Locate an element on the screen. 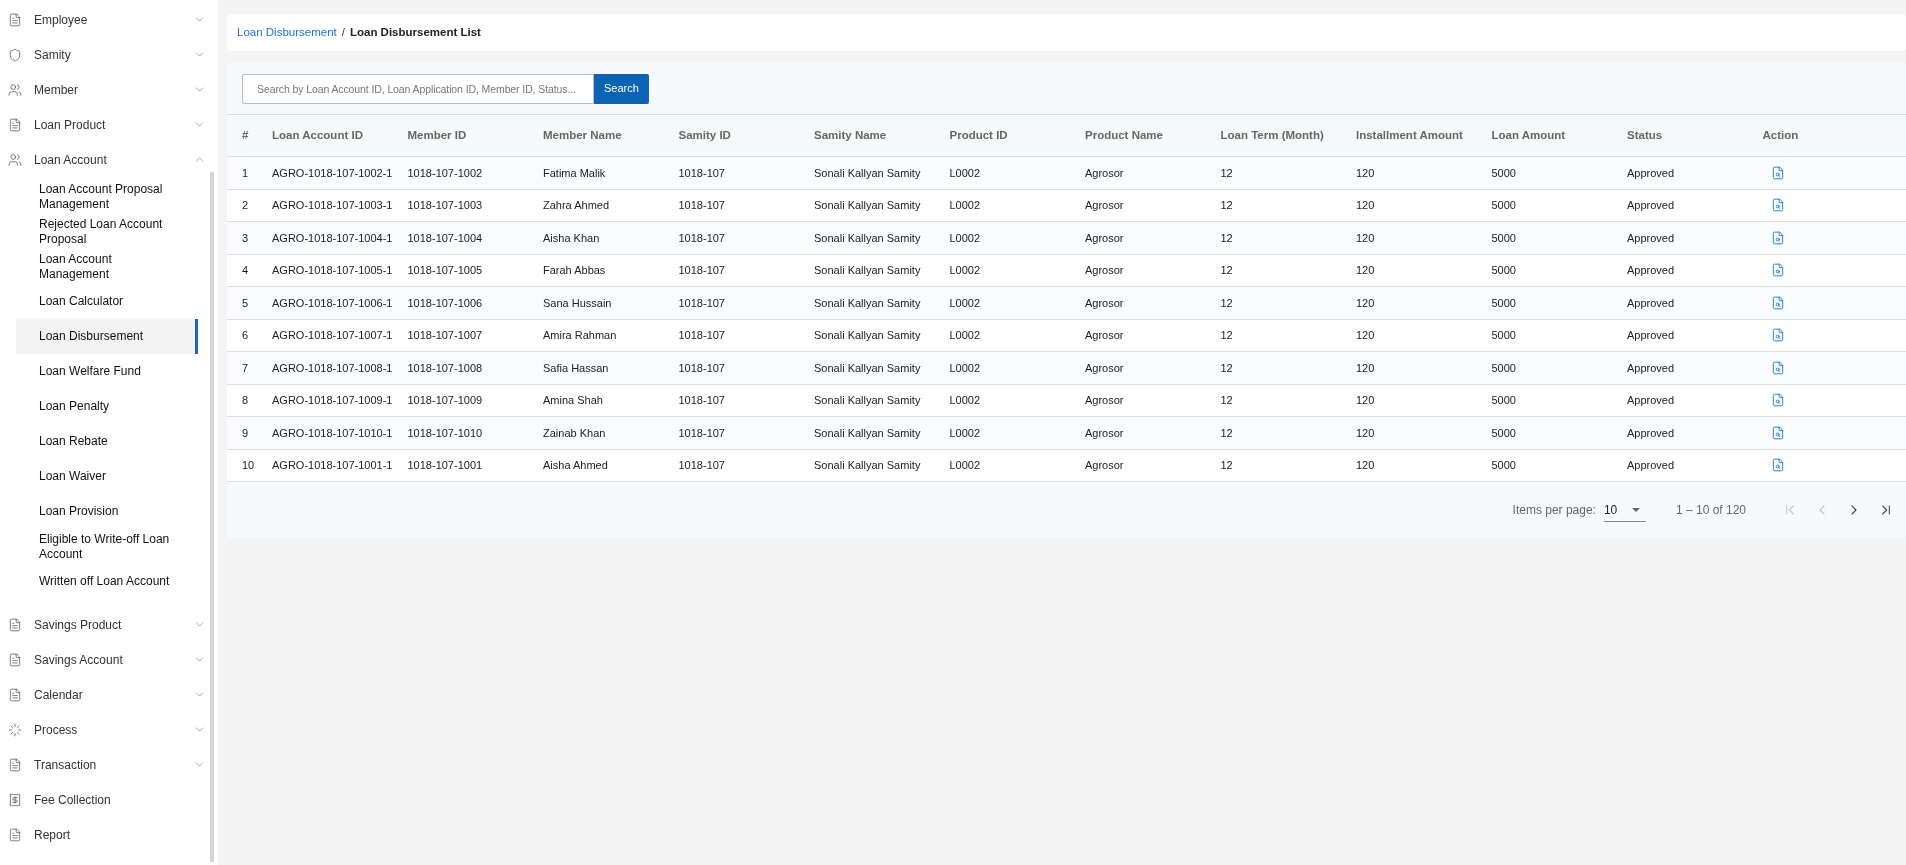  sidebar-item: Employee is located at coordinates (109, 19).